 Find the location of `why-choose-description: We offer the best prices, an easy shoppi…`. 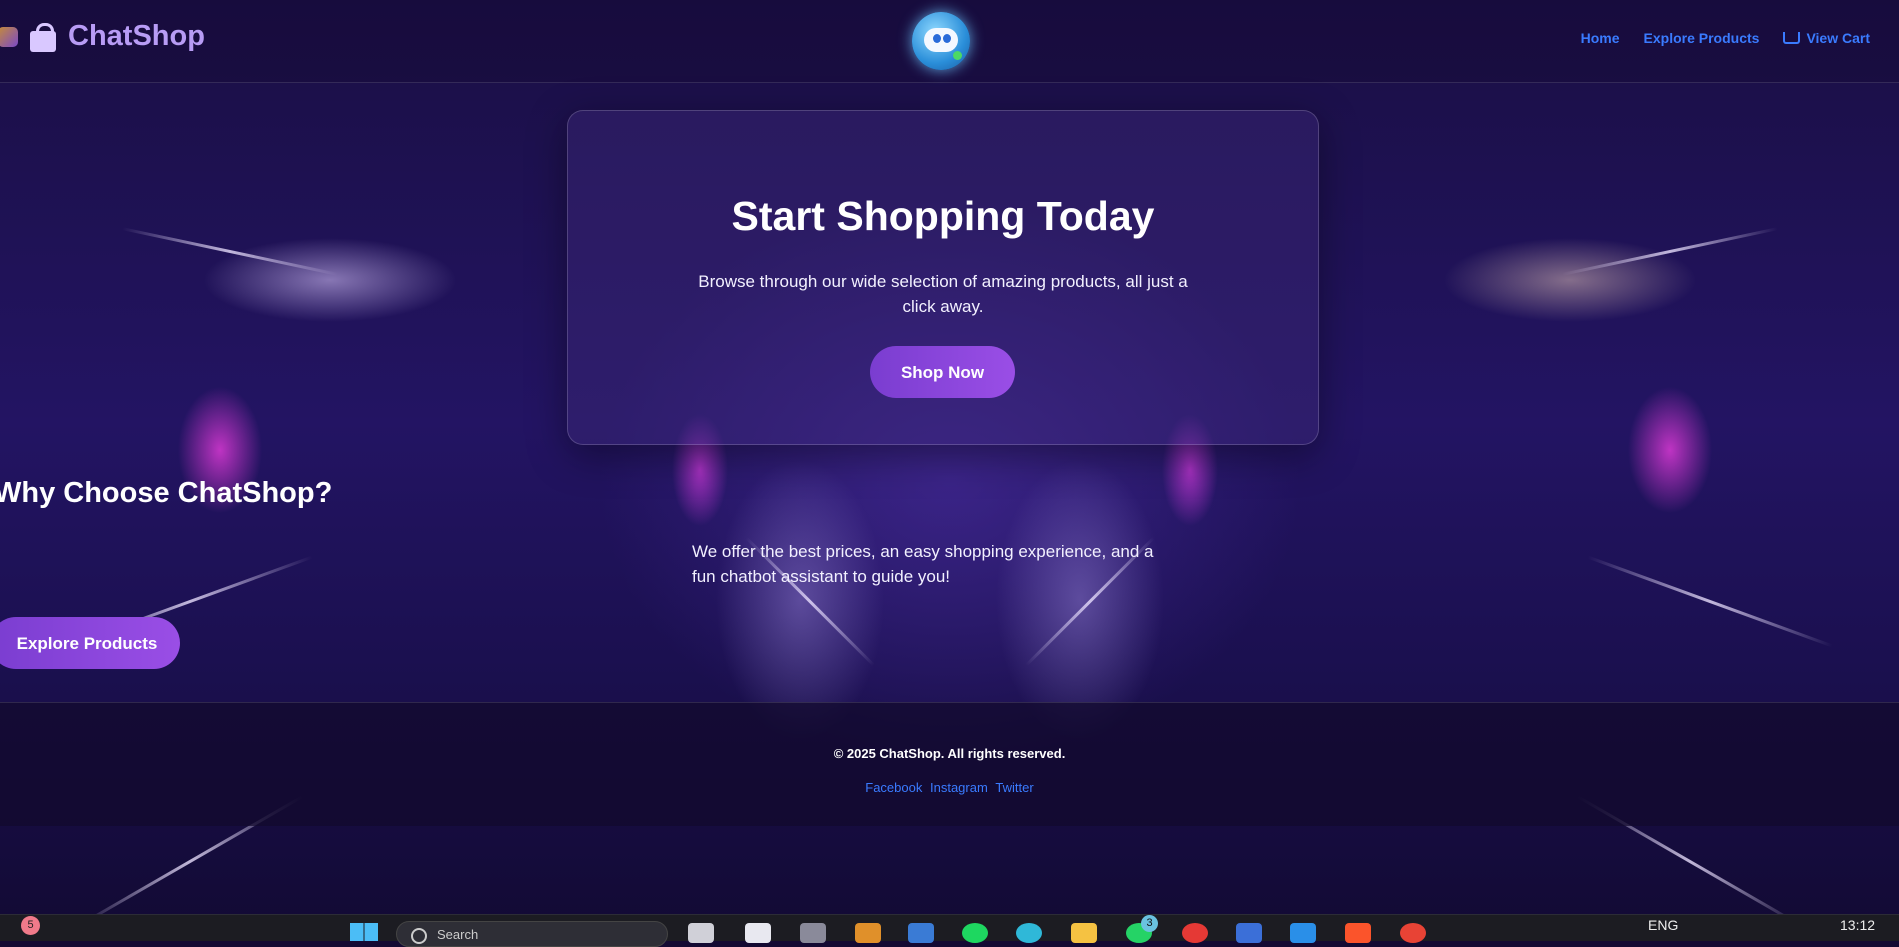

why-choose-description: We offer the best prices, an easy shoppi… is located at coordinates (923, 564).